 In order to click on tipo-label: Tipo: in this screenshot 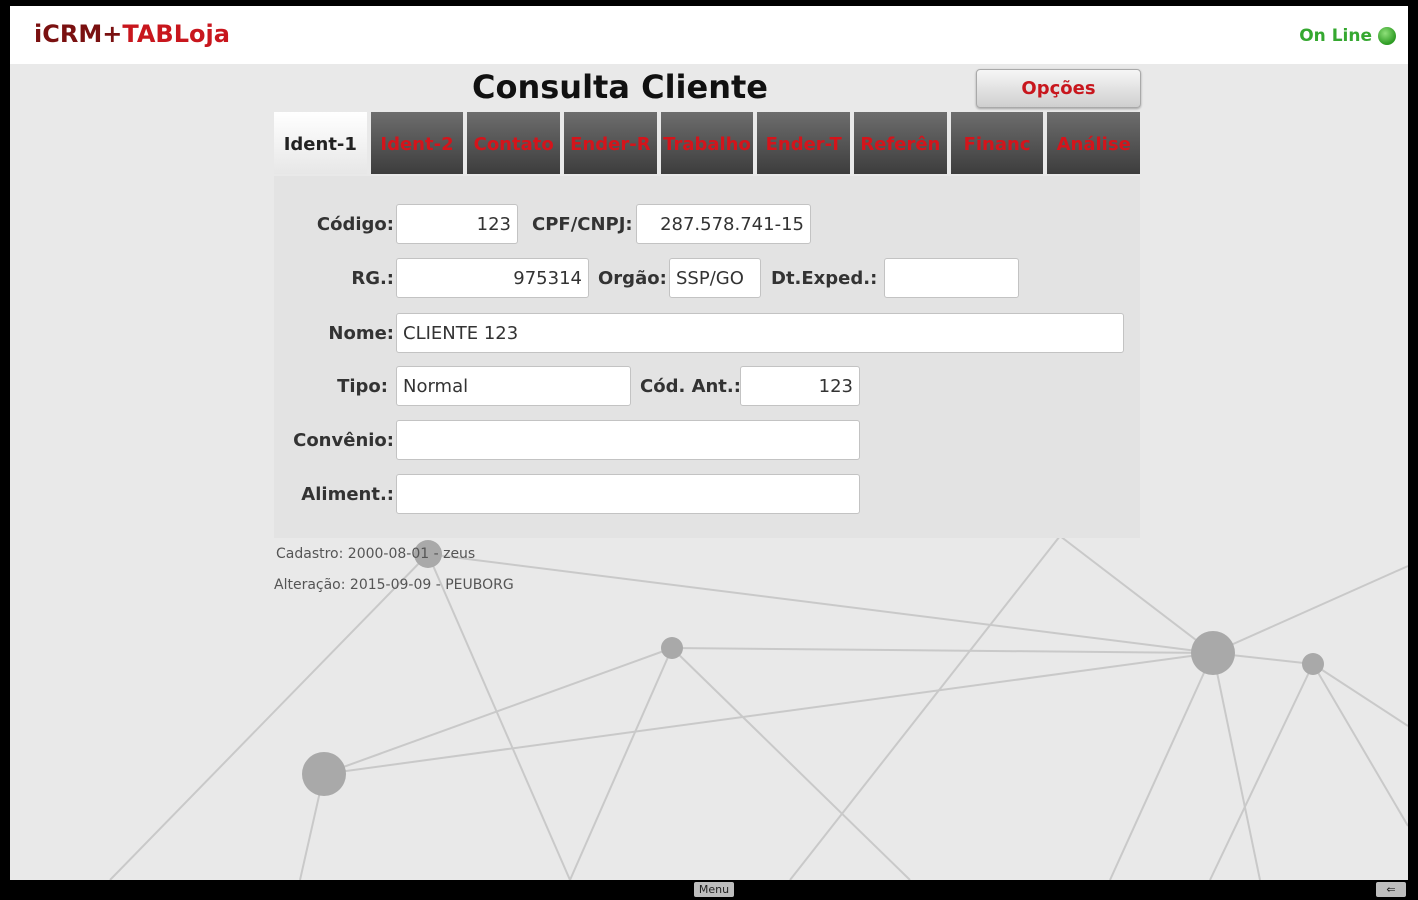, I will do `click(362, 386)`.